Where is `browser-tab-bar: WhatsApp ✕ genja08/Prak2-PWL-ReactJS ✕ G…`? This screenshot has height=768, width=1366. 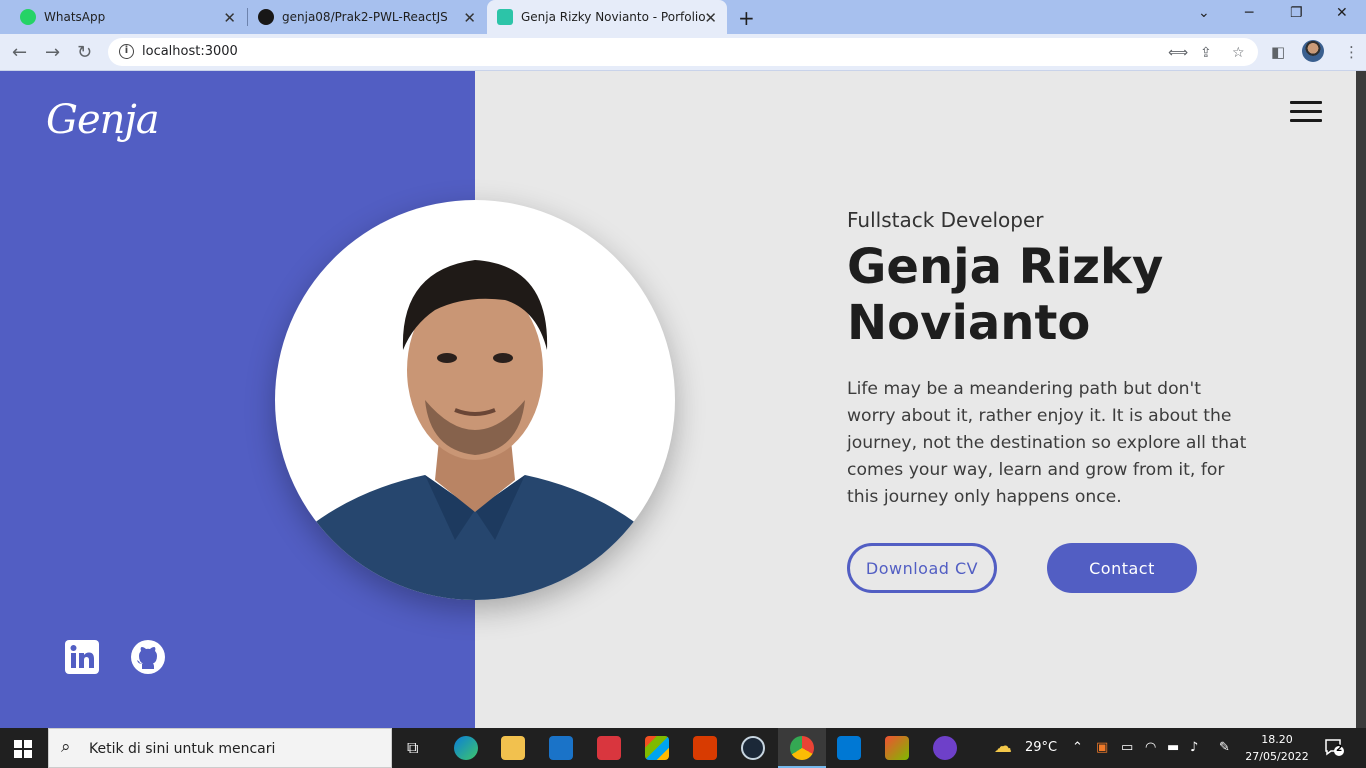
browser-tab-bar: WhatsApp ✕ genja08/Prak2-PWL-ReactJS ✕ G… is located at coordinates (683, 17).